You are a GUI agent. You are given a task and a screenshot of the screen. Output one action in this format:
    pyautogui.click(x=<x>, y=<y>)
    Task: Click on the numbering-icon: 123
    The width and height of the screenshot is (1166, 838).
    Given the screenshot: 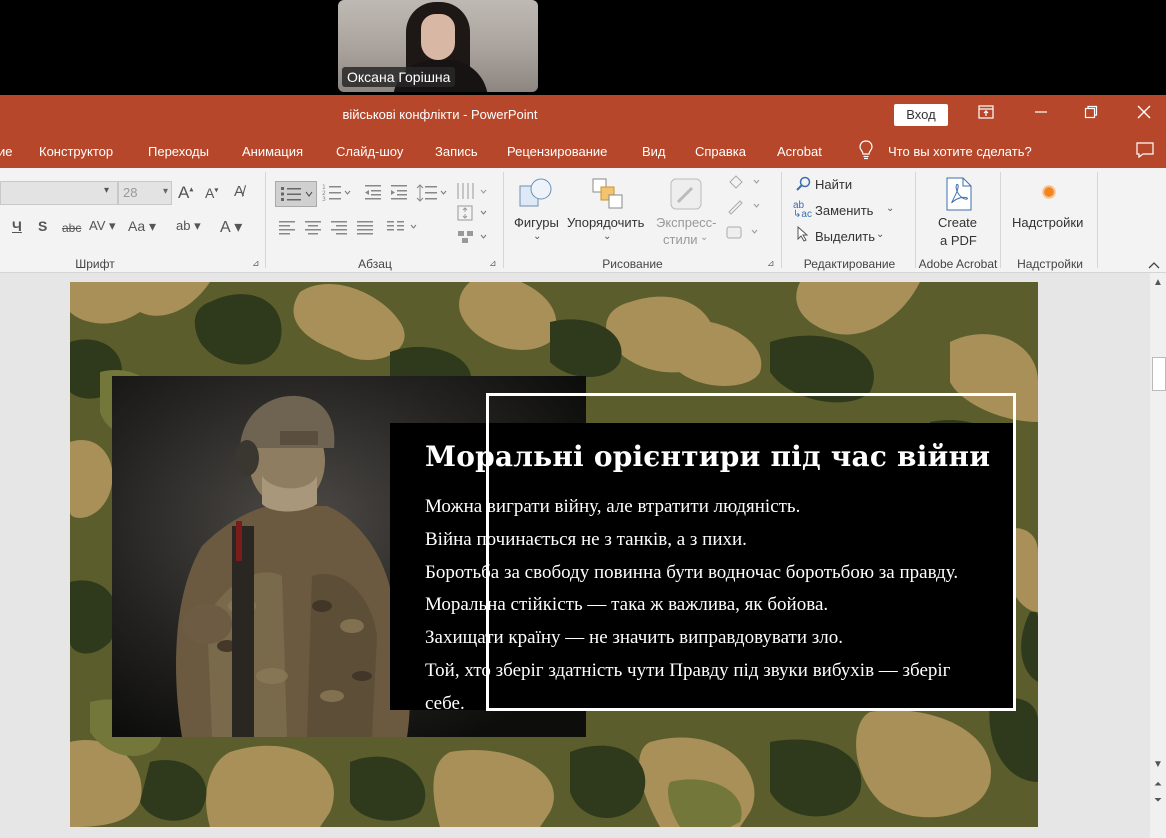 What is the action you would take?
    pyautogui.click(x=337, y=194)
    